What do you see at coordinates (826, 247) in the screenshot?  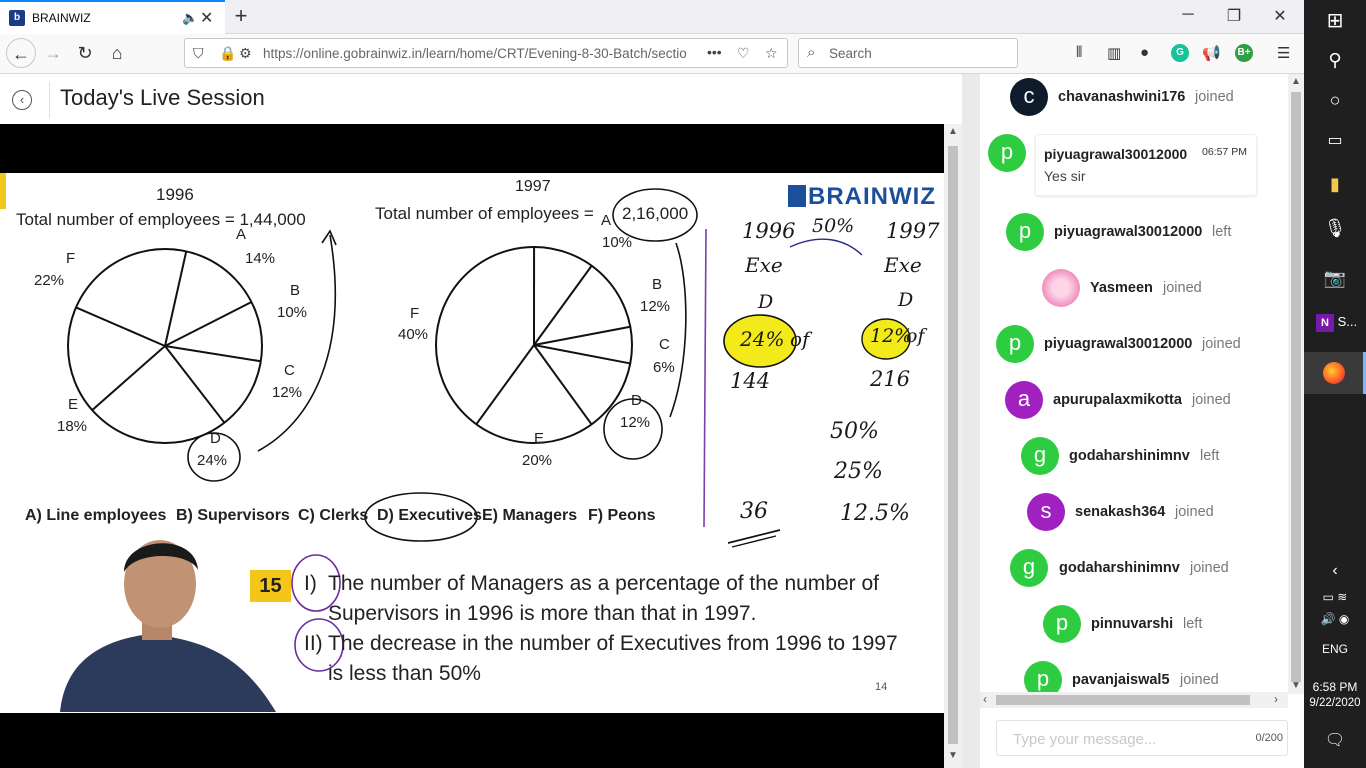 I see `arrow-notes` at bounding box center [826, 247].